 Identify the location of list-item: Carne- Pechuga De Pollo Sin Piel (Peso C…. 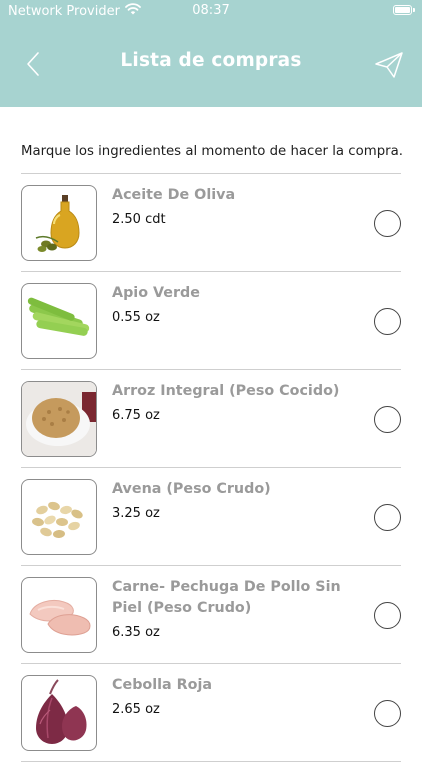
(211, 615).